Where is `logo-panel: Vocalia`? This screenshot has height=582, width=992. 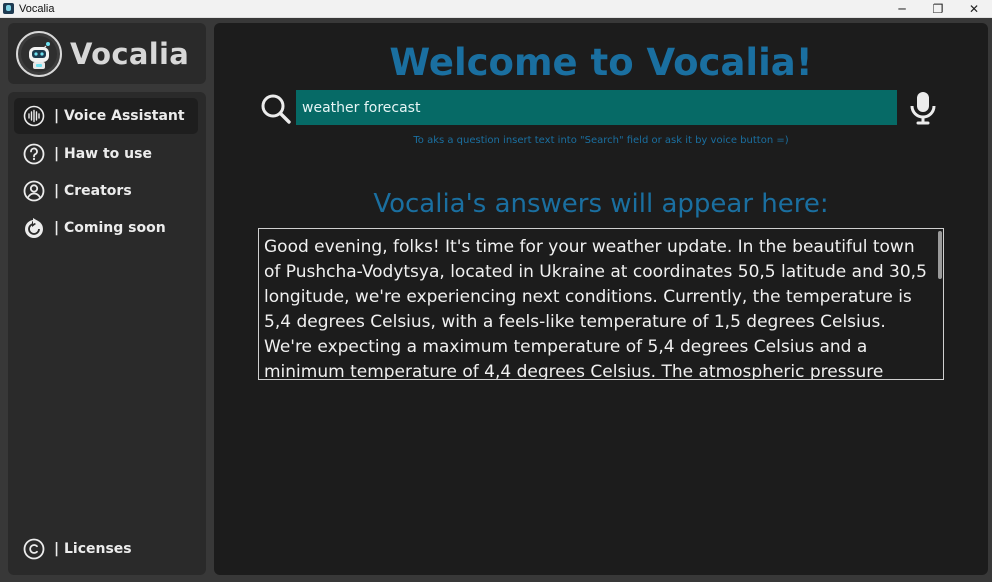 logo-panel: Vocalia is located at coordinates (107, 53).